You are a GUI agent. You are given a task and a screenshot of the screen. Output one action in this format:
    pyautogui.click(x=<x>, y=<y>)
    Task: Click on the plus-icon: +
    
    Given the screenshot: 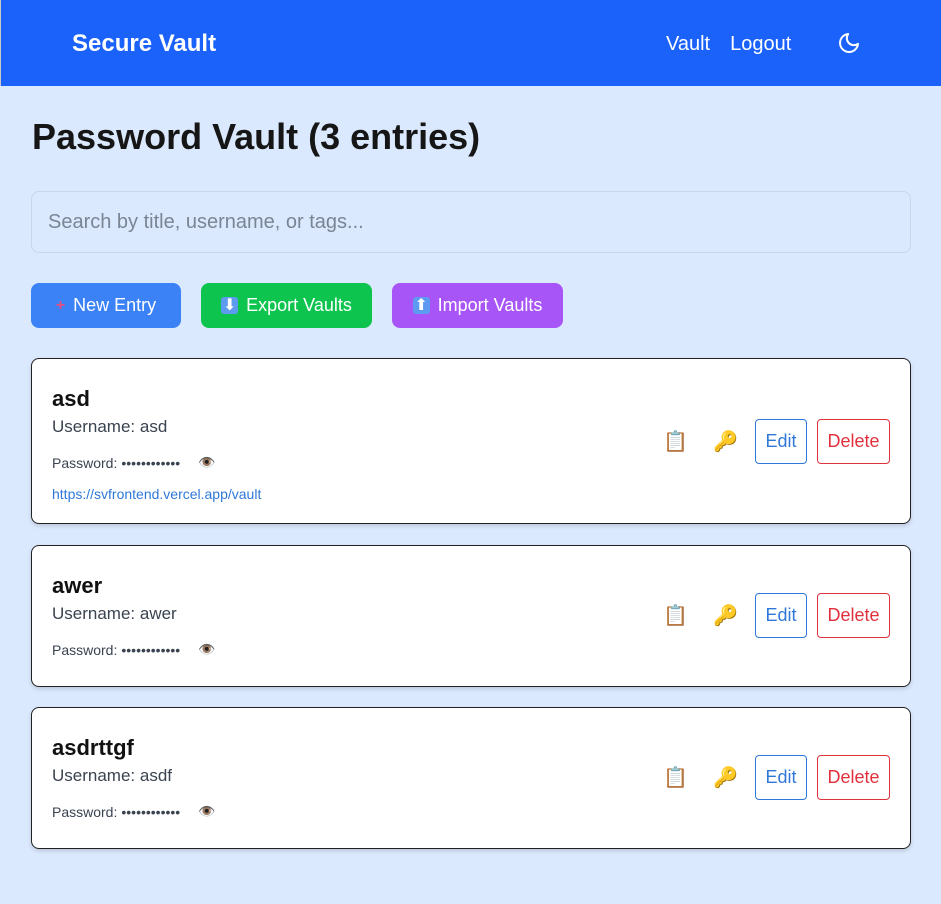 What is the action you would take?
    pyautogui.click(x=60, y=305)
    